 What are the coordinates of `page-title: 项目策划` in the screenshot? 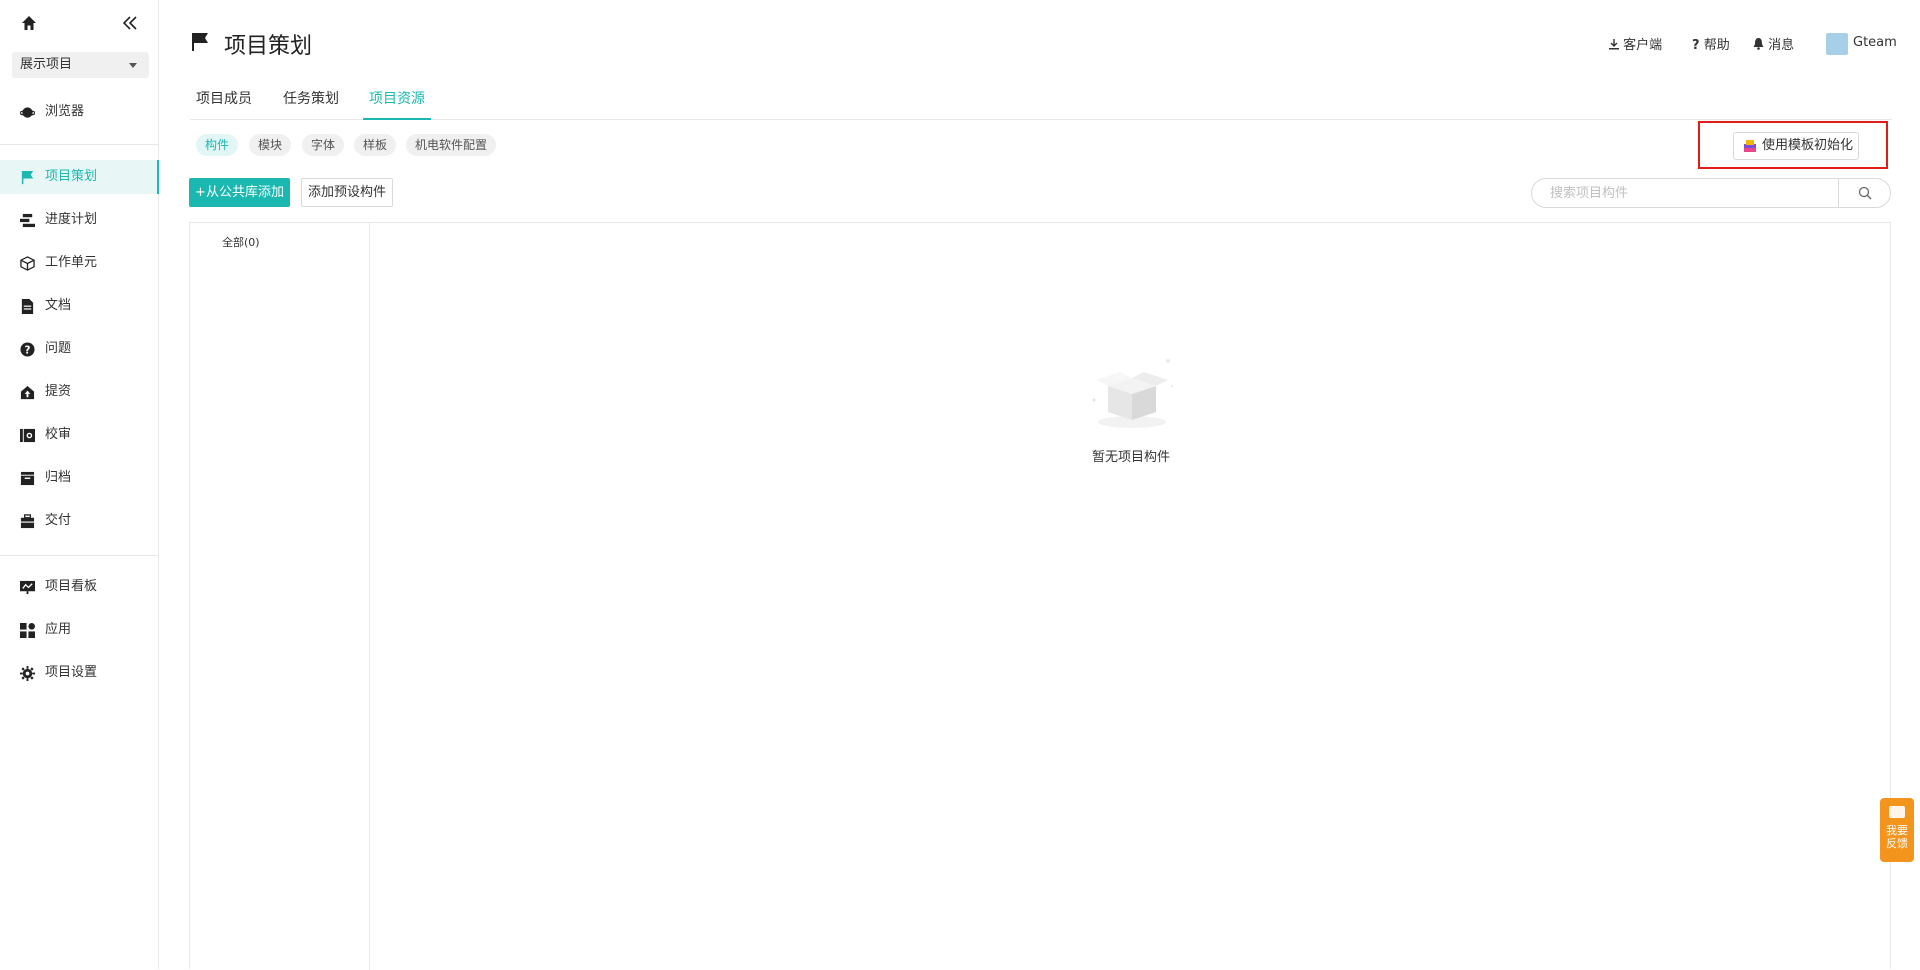 It's located at (251, 44).